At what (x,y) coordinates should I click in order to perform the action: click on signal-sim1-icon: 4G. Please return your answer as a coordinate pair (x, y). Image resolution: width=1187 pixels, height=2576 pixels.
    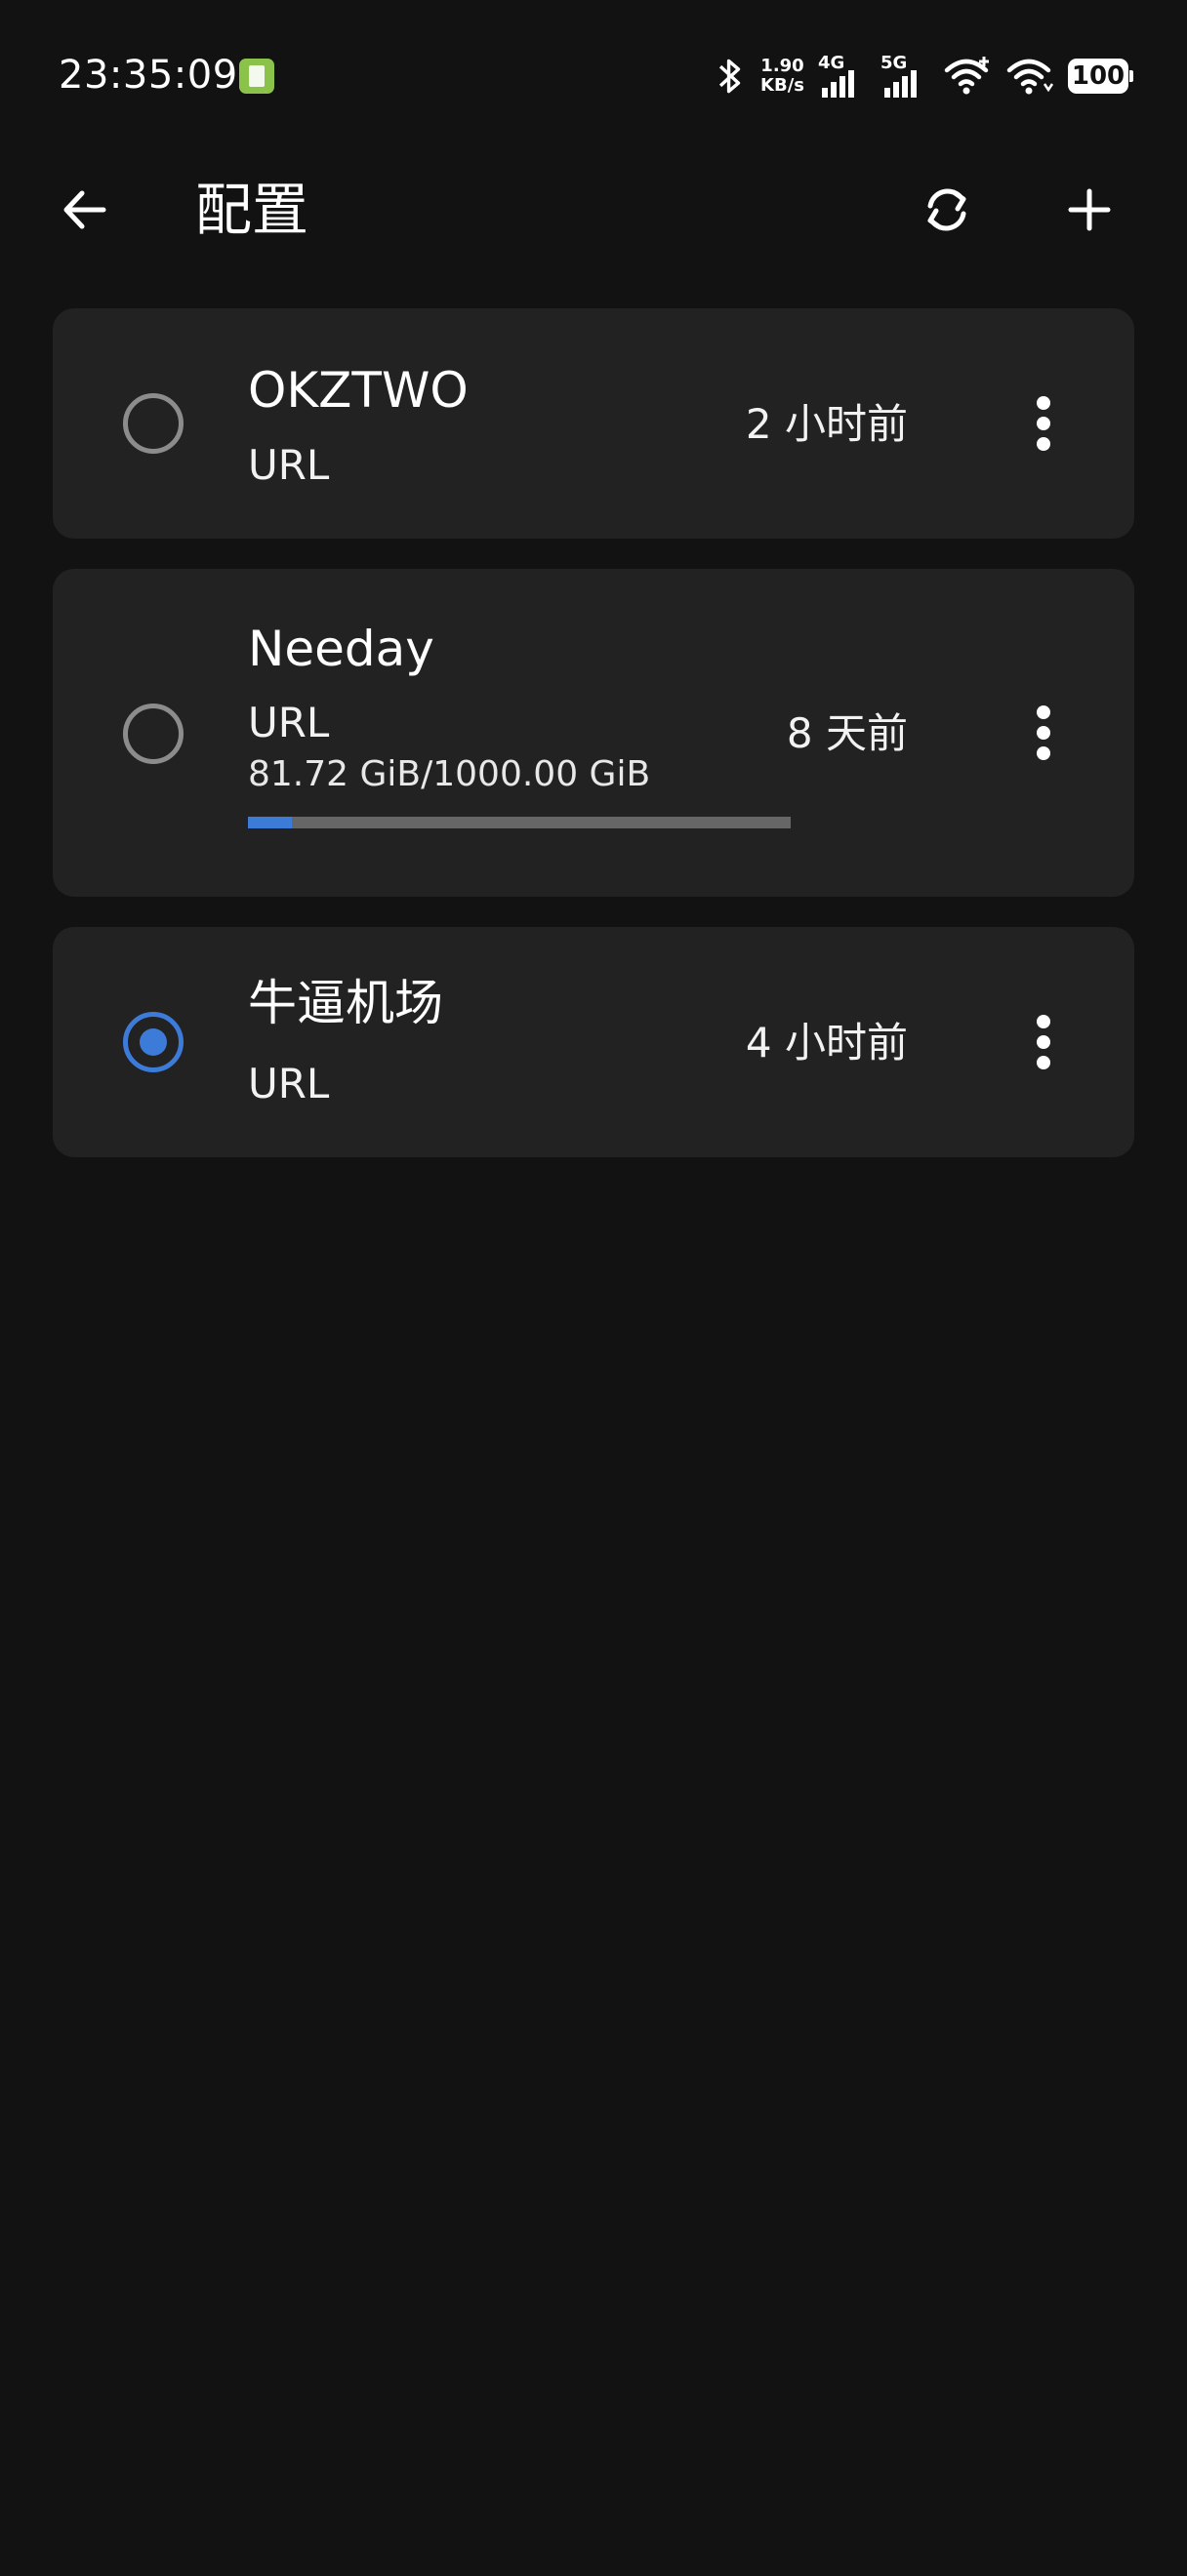
    Looking at the image, I should click on (842, 76).